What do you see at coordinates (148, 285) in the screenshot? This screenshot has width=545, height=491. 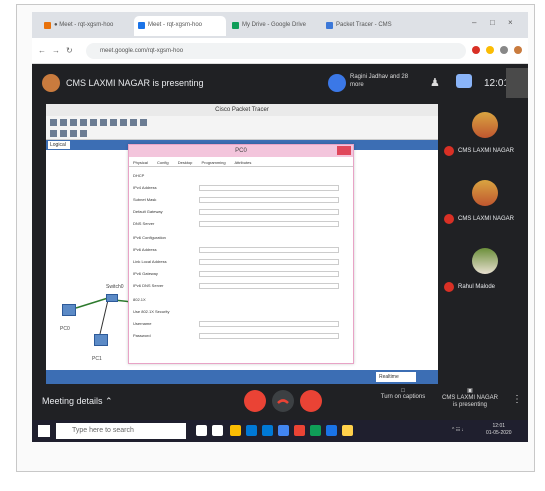 I see `field-label: IPv6 DNS Server` at bounding box center [148, 285].